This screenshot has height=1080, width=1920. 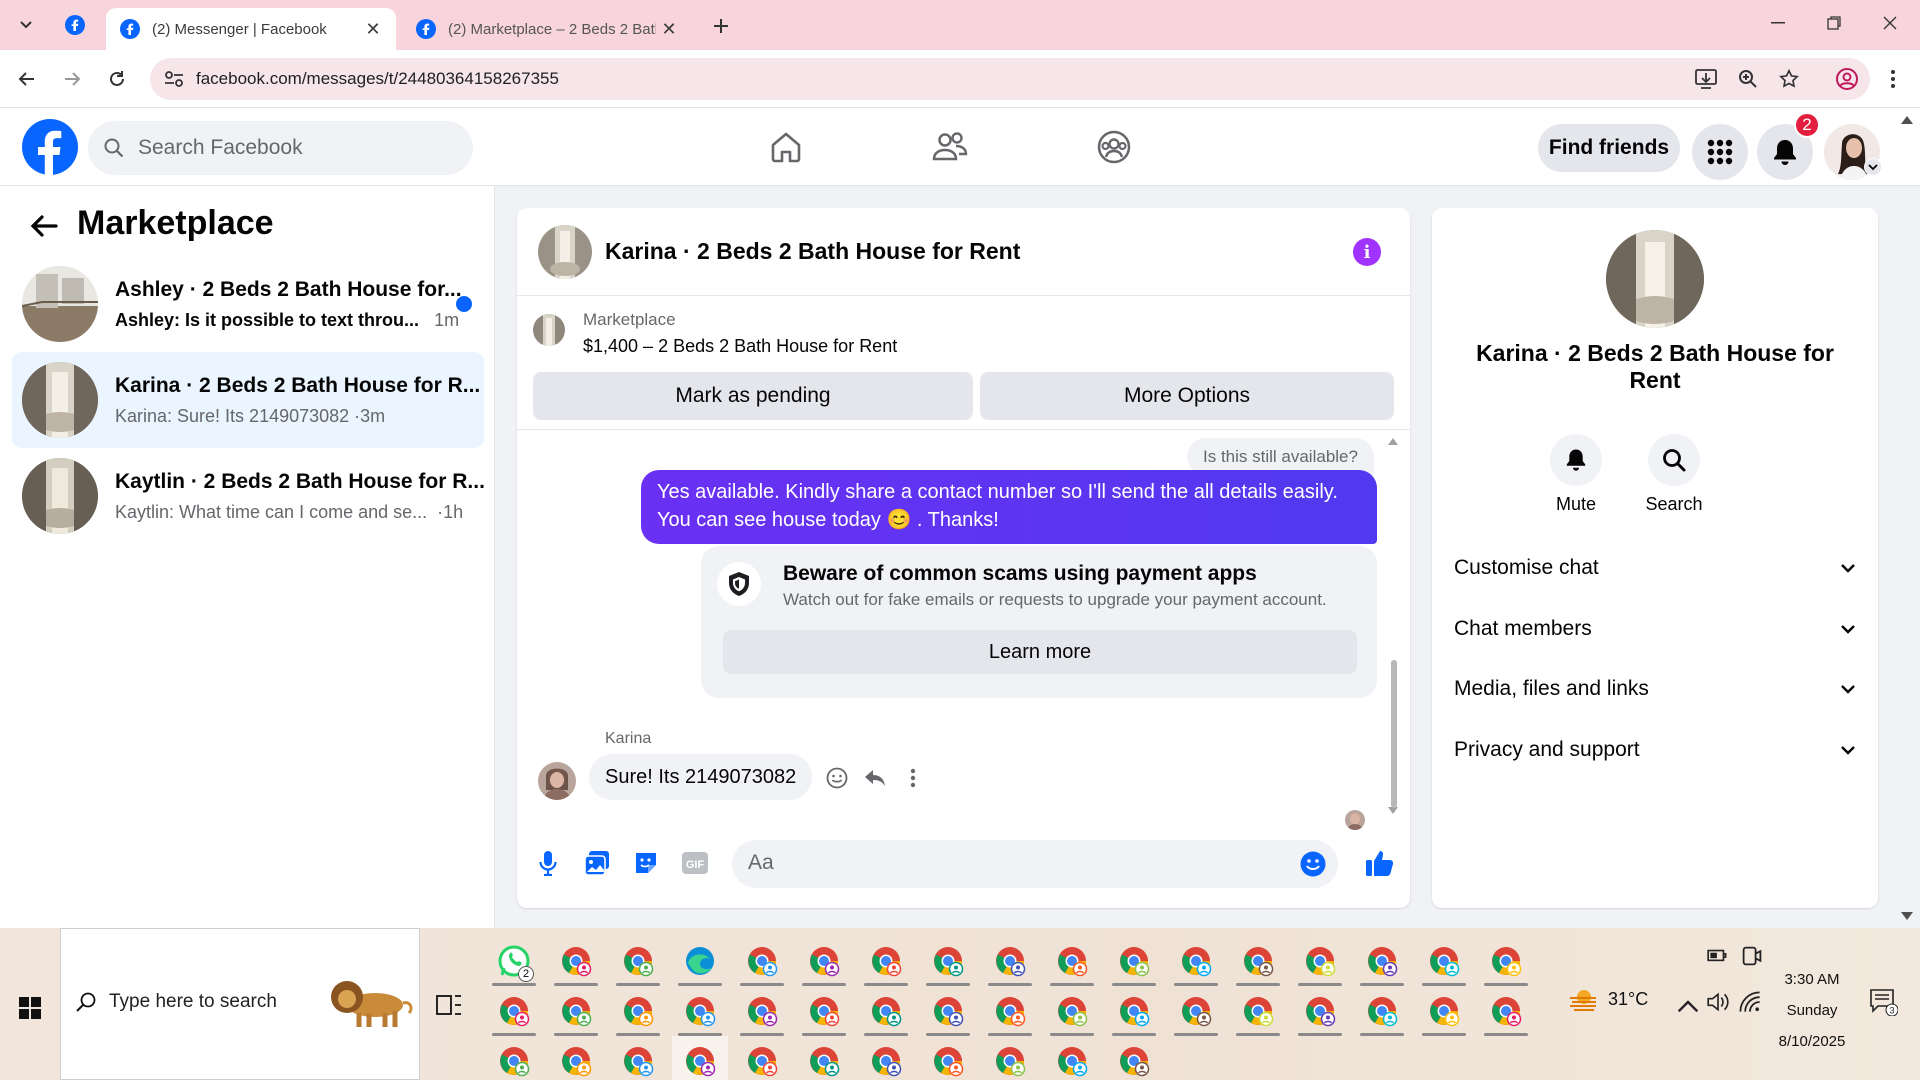 I want to click on gif-icon: GIF, so click(x=695, y=863).